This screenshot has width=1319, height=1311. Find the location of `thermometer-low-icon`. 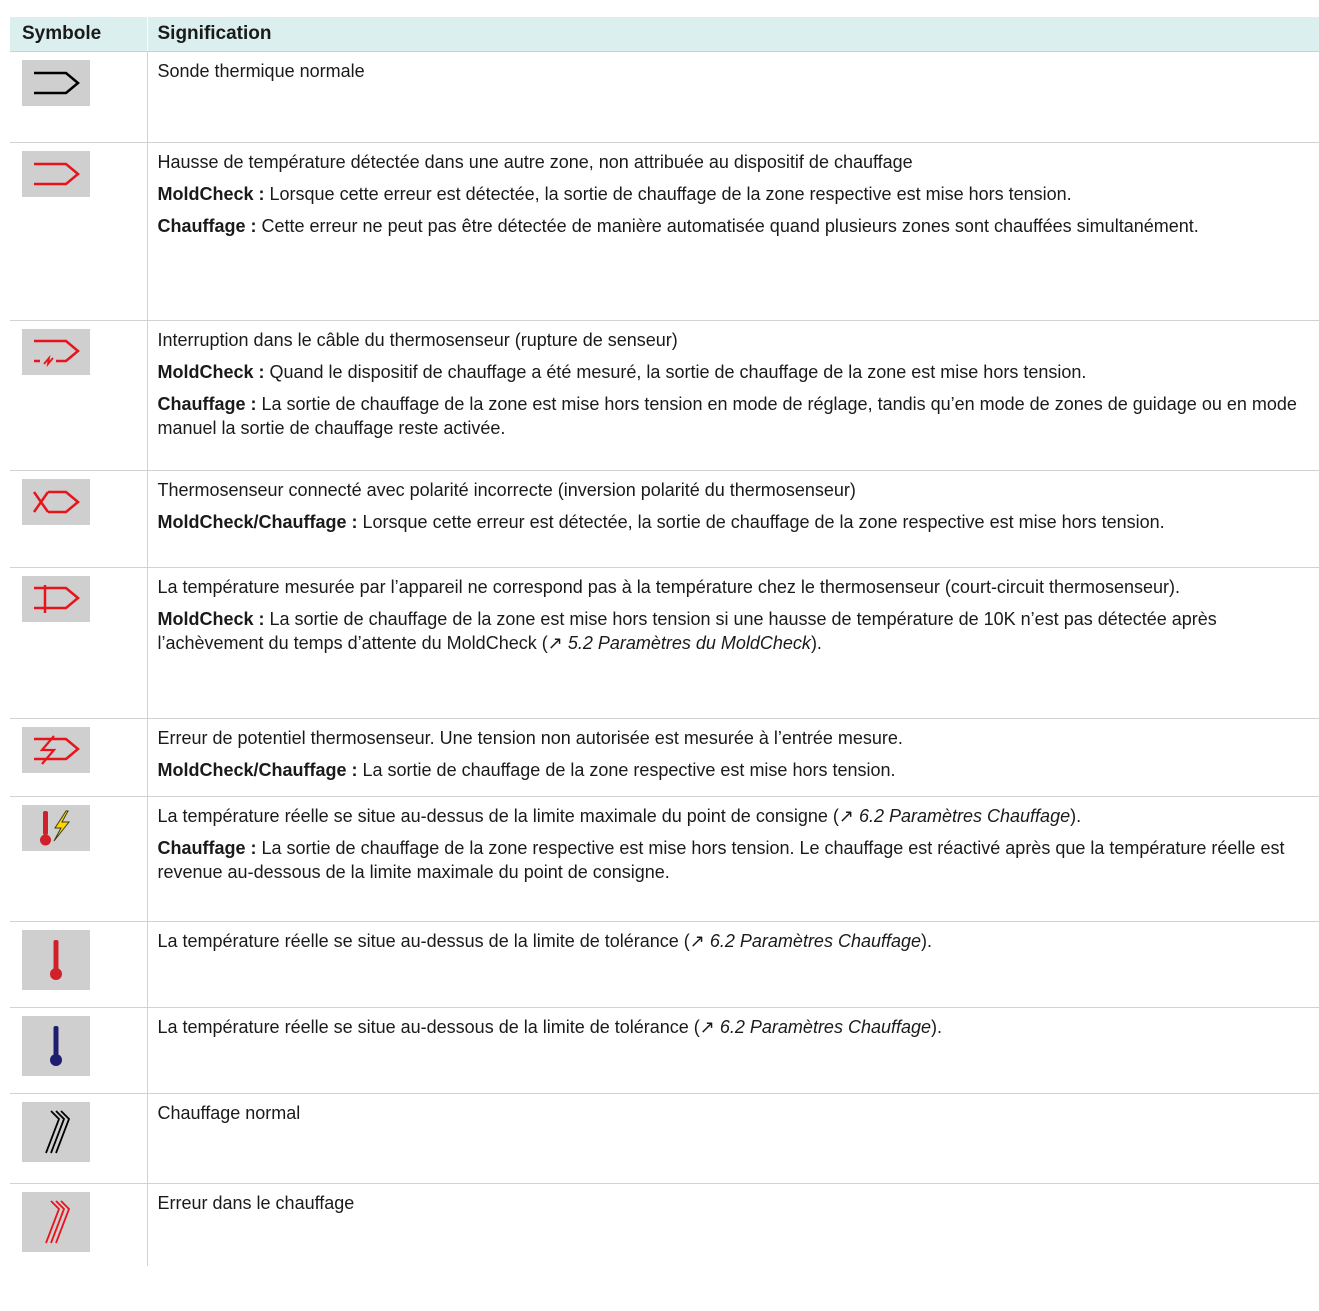

thermometer-low-icon is located at coordinates (56, 1046).